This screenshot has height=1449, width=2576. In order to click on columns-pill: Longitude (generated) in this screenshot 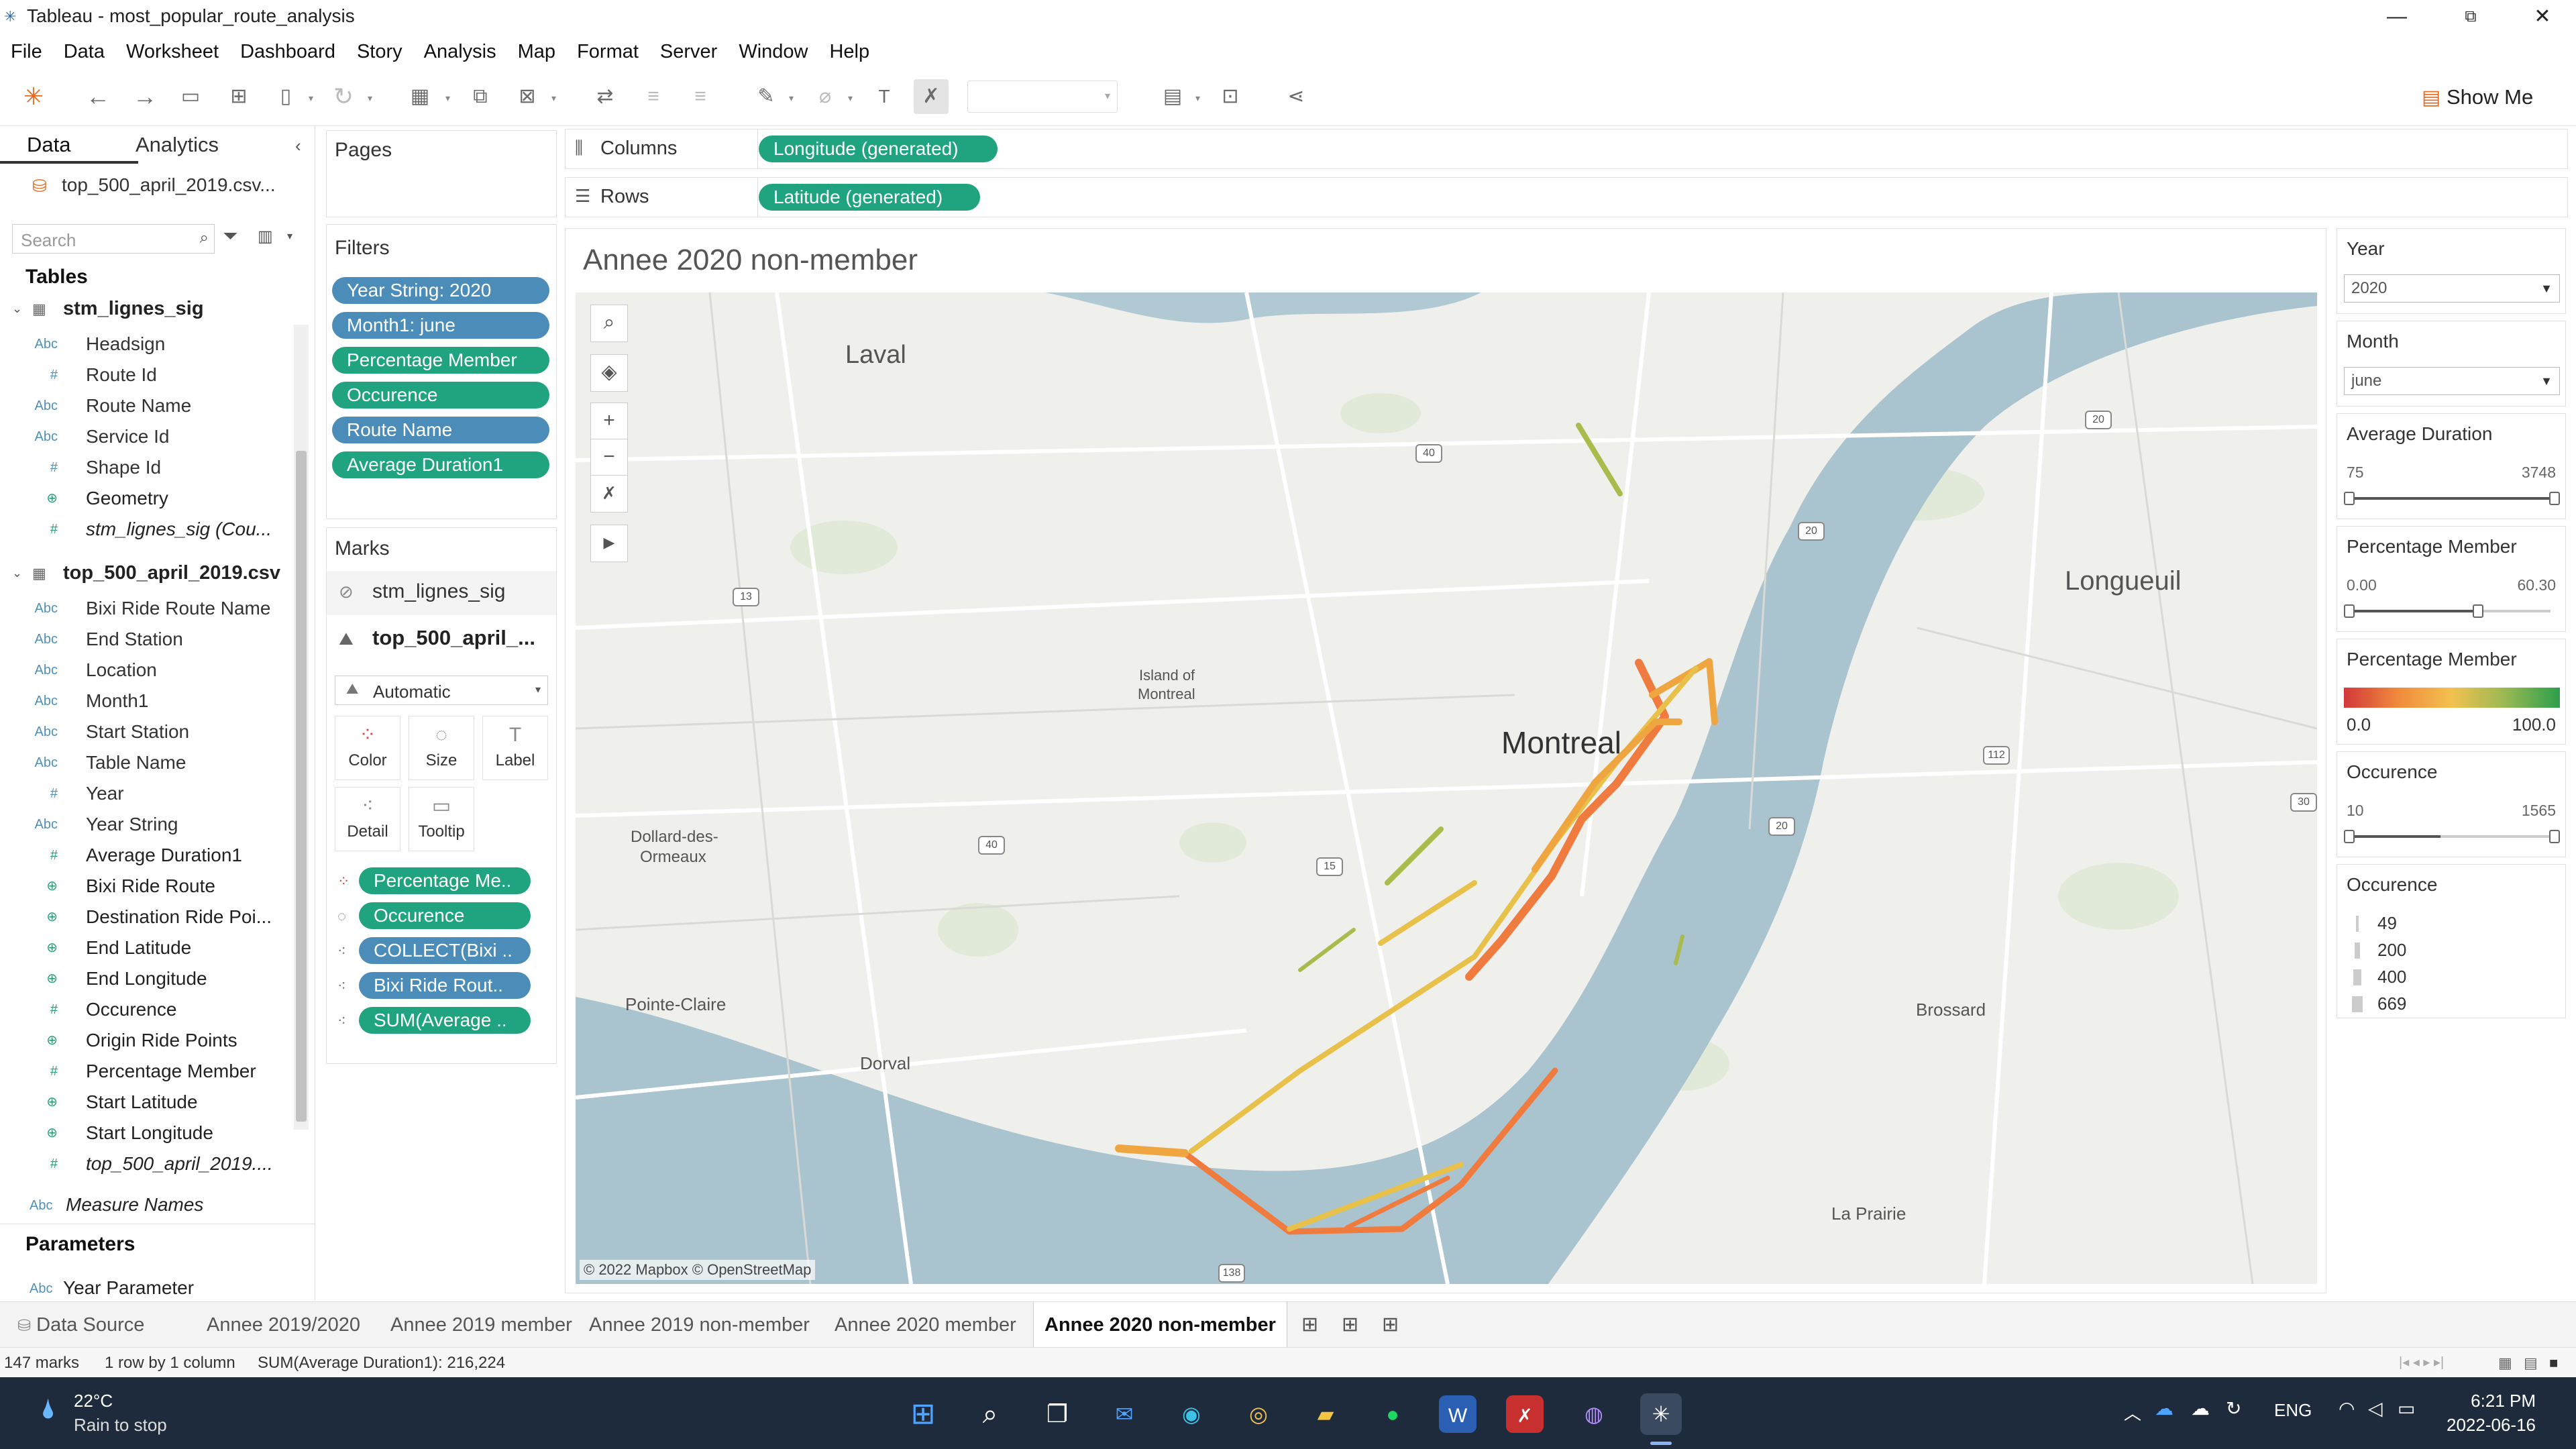, I will do `click(878, 149)`.